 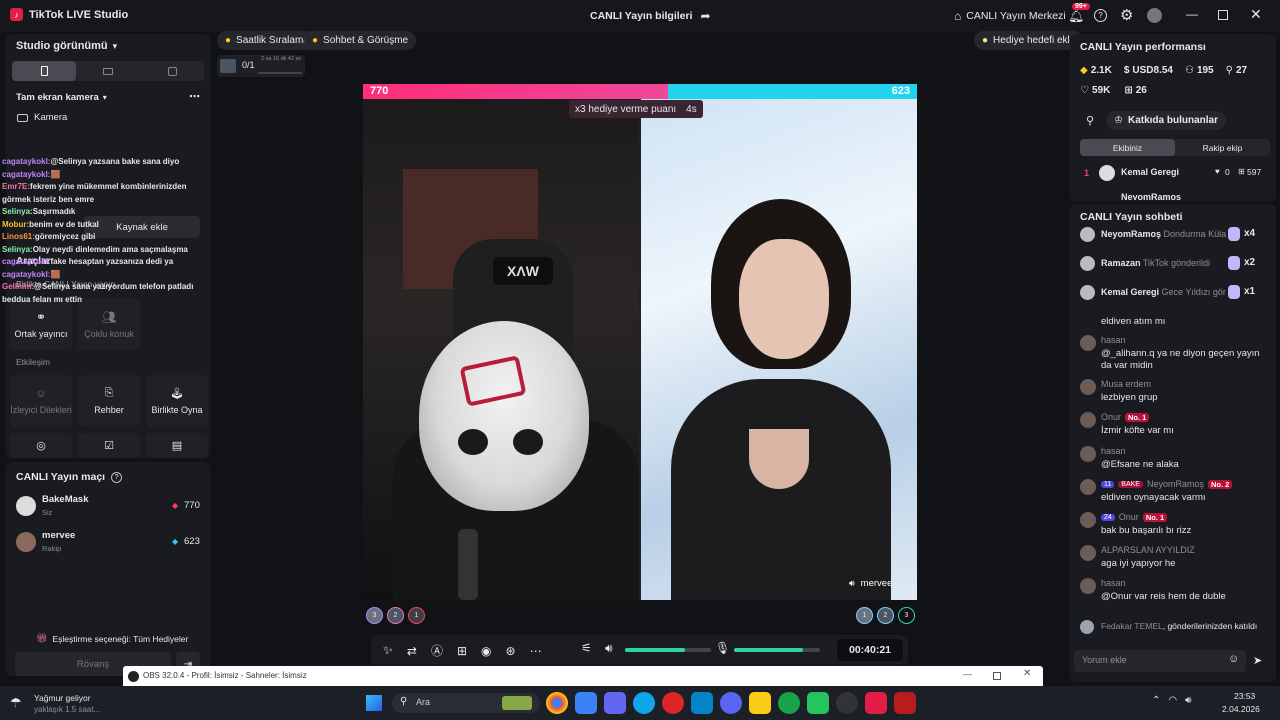 I want to click on gift-goal-button: ● Hediye hedefi ekle, so click(x=1029, y=40).